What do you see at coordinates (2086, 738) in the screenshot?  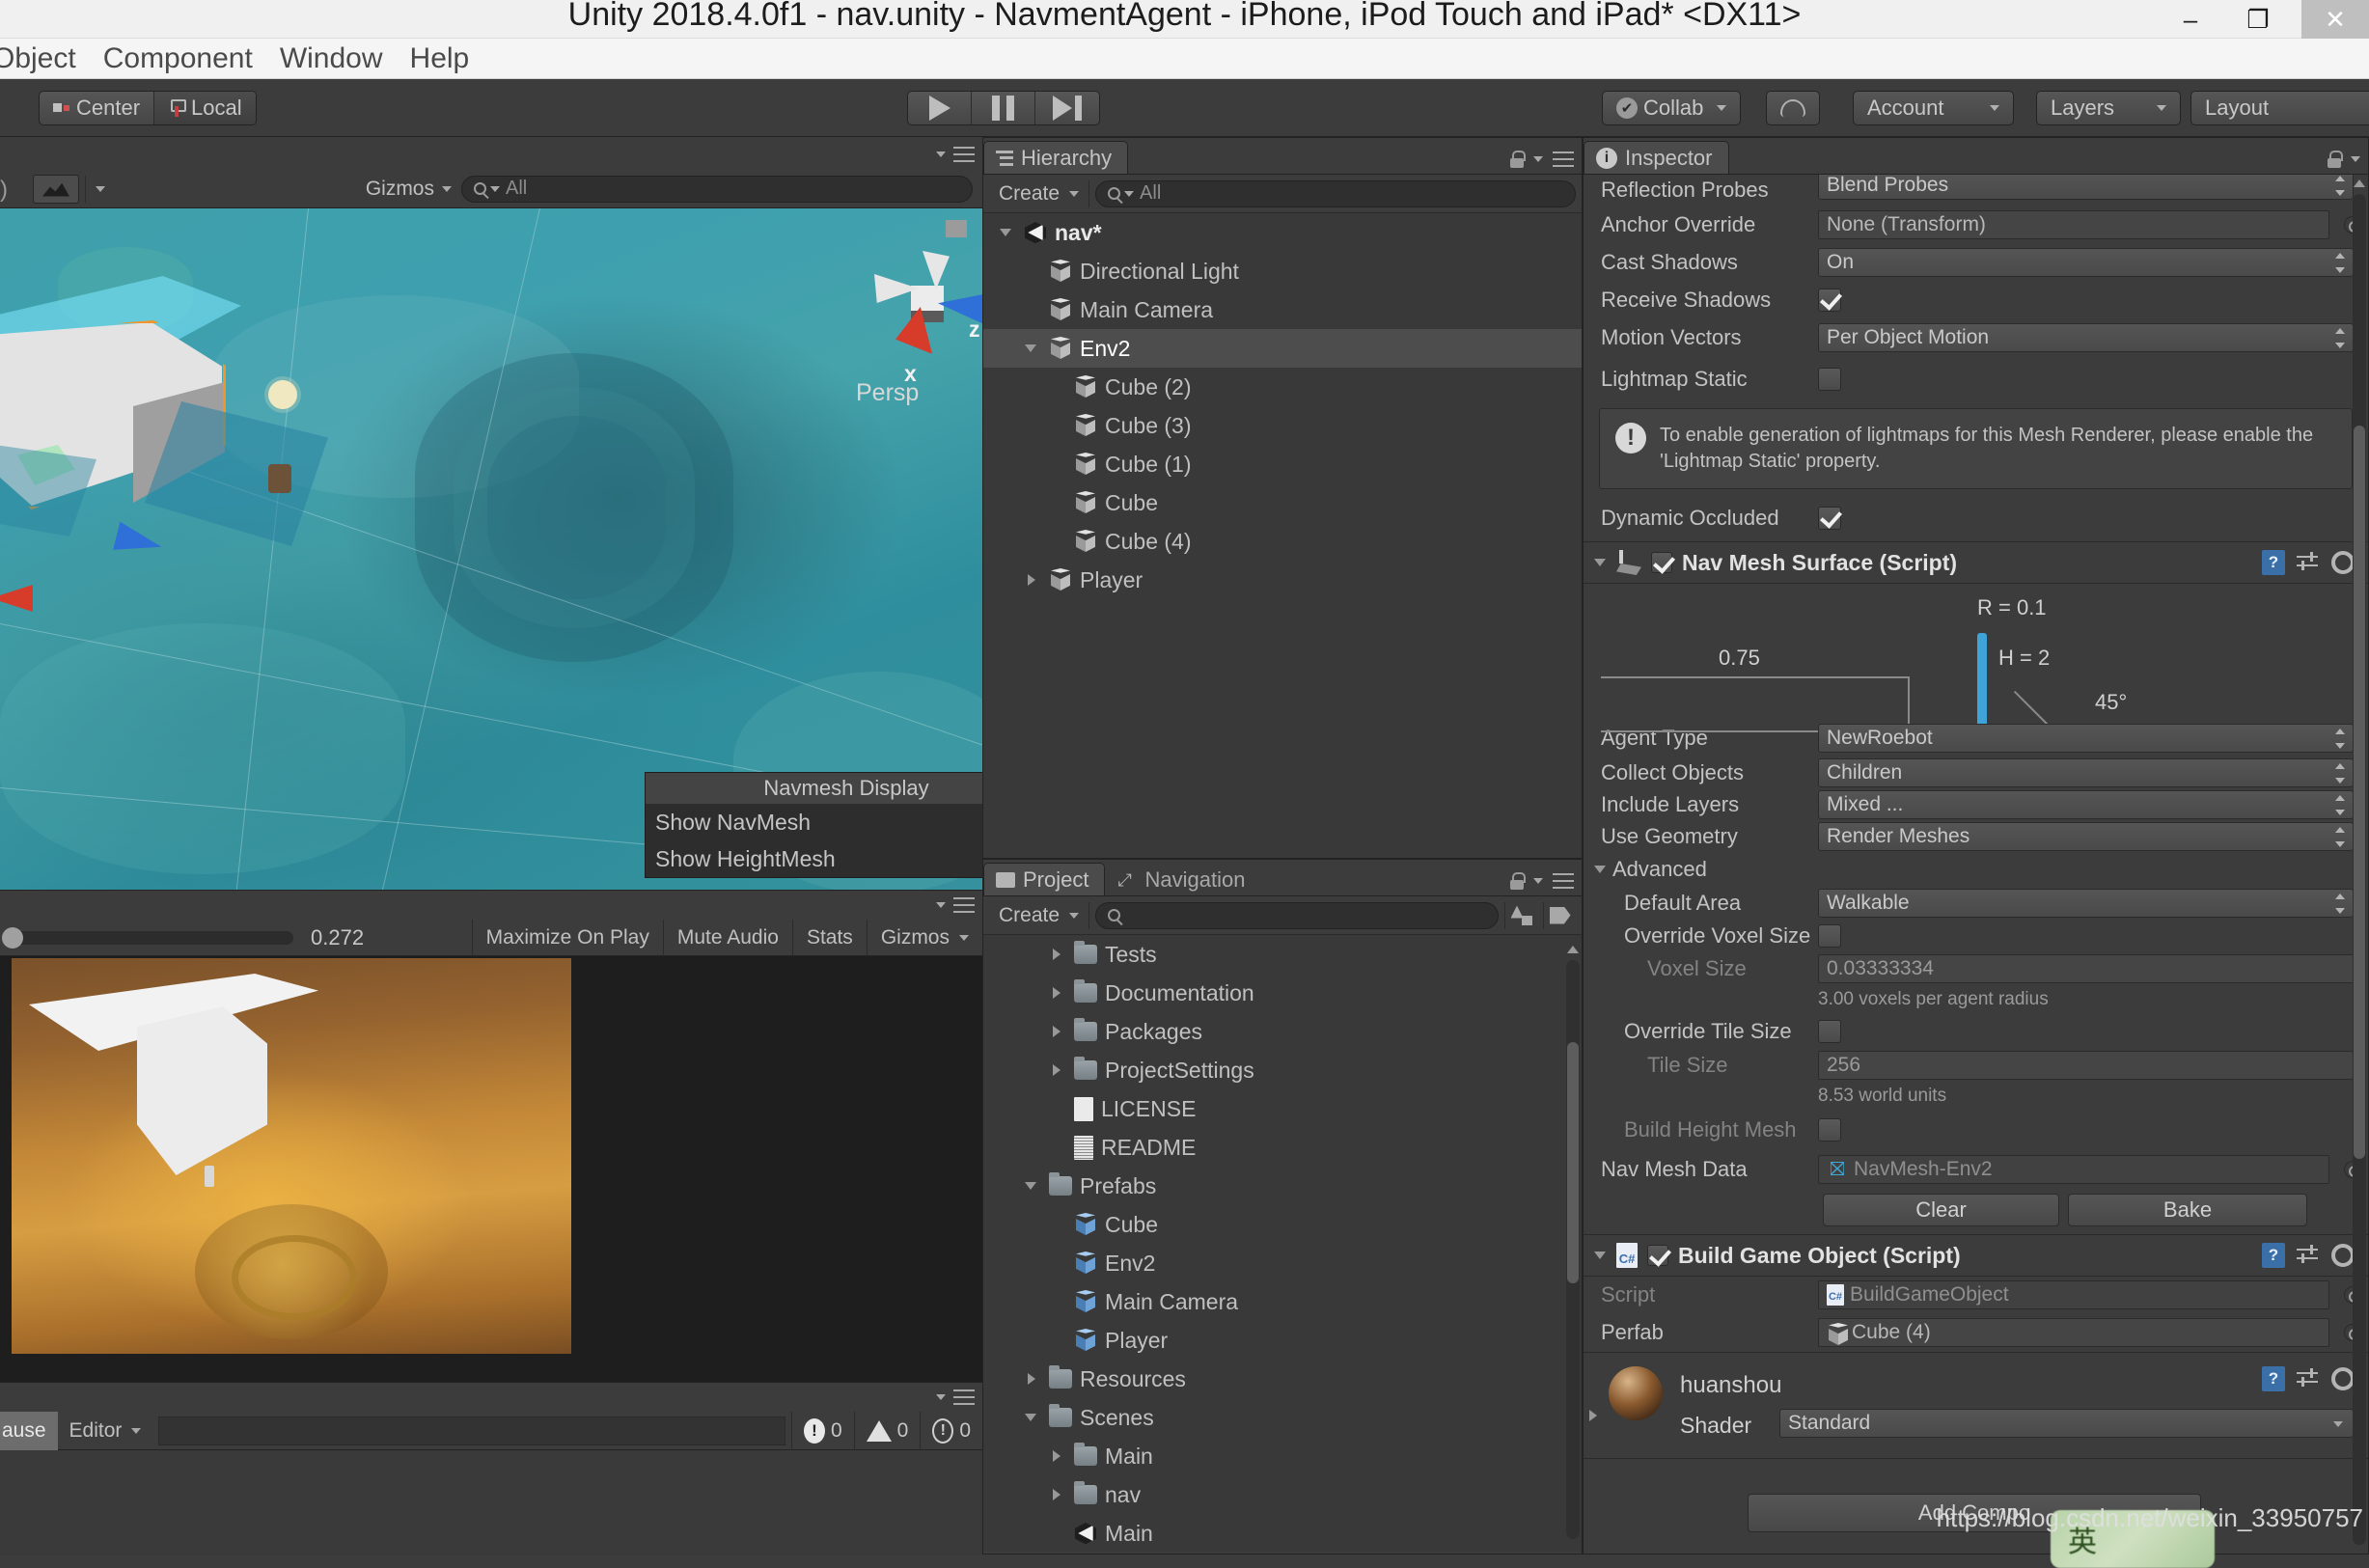 I see `agent-type-dropdown: NewRoebot` at bounding box center [2086, 738].